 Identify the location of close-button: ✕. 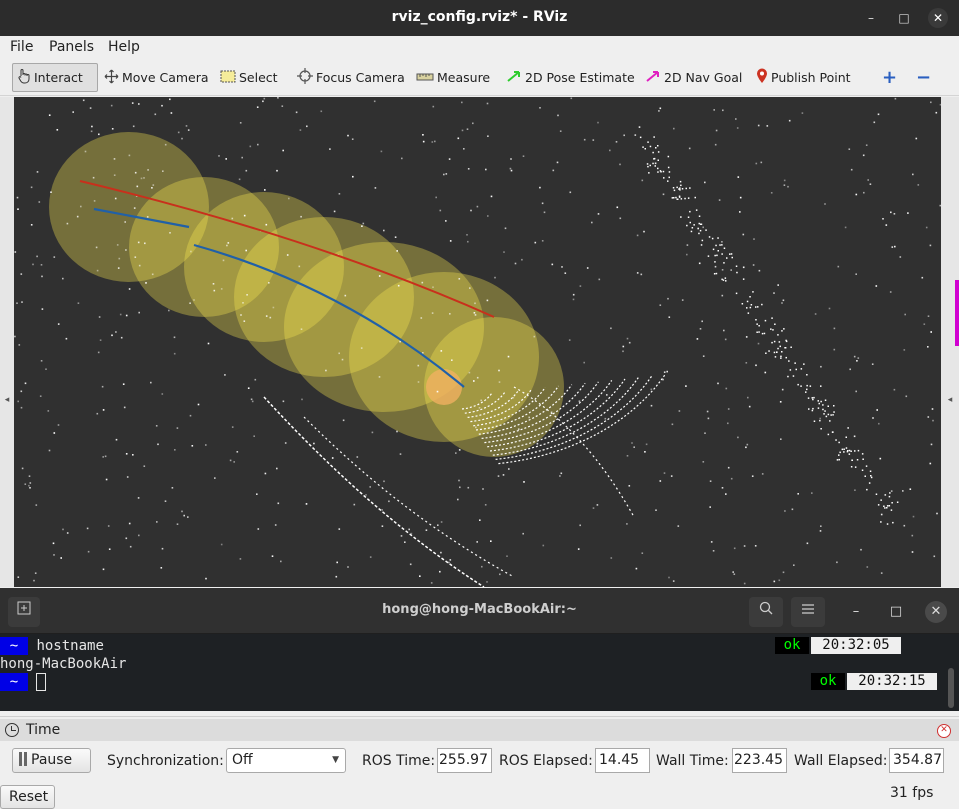
(938, 18).